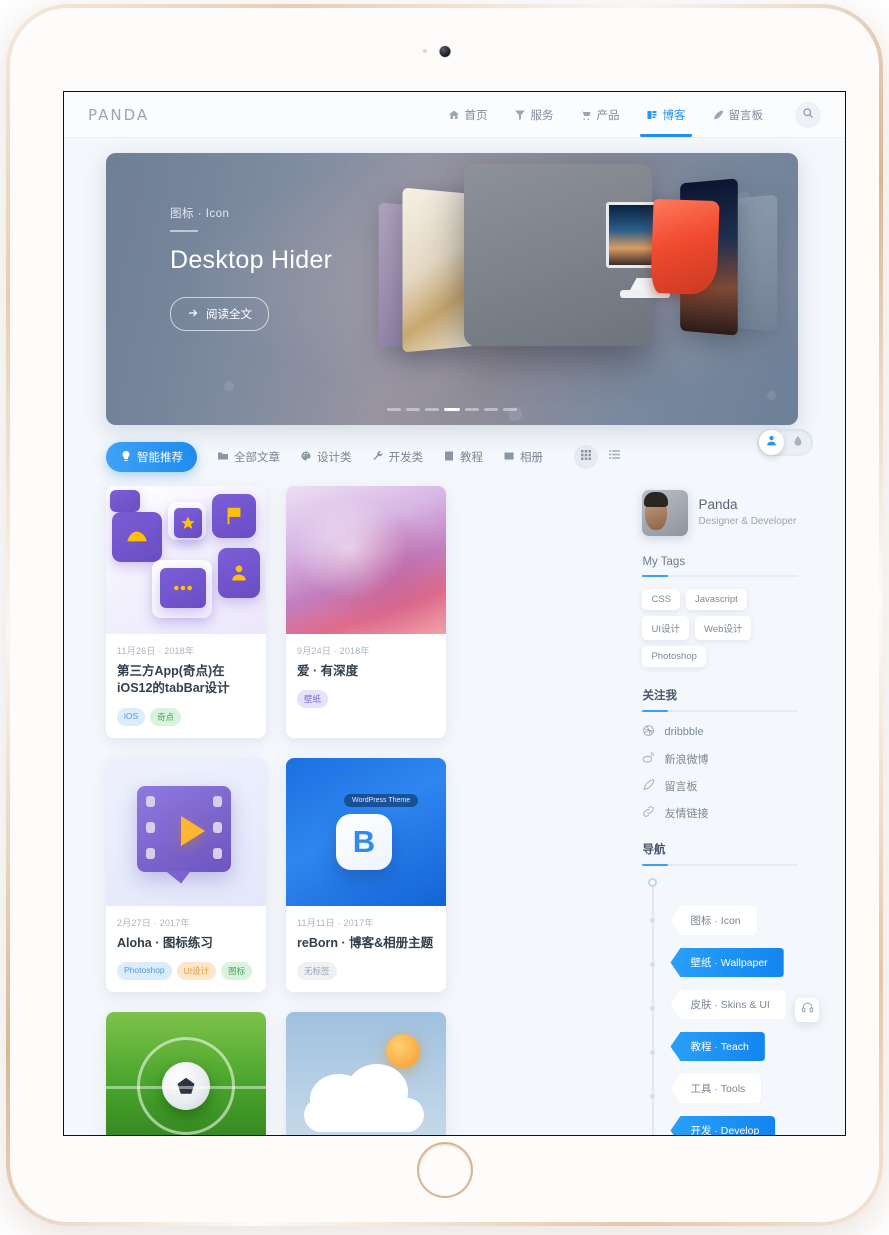 The image size is (889, 1235). I want to click on article-card: 4月22日 · 2017年 Football手机壁纸 壁纸, so click(186, 1073).